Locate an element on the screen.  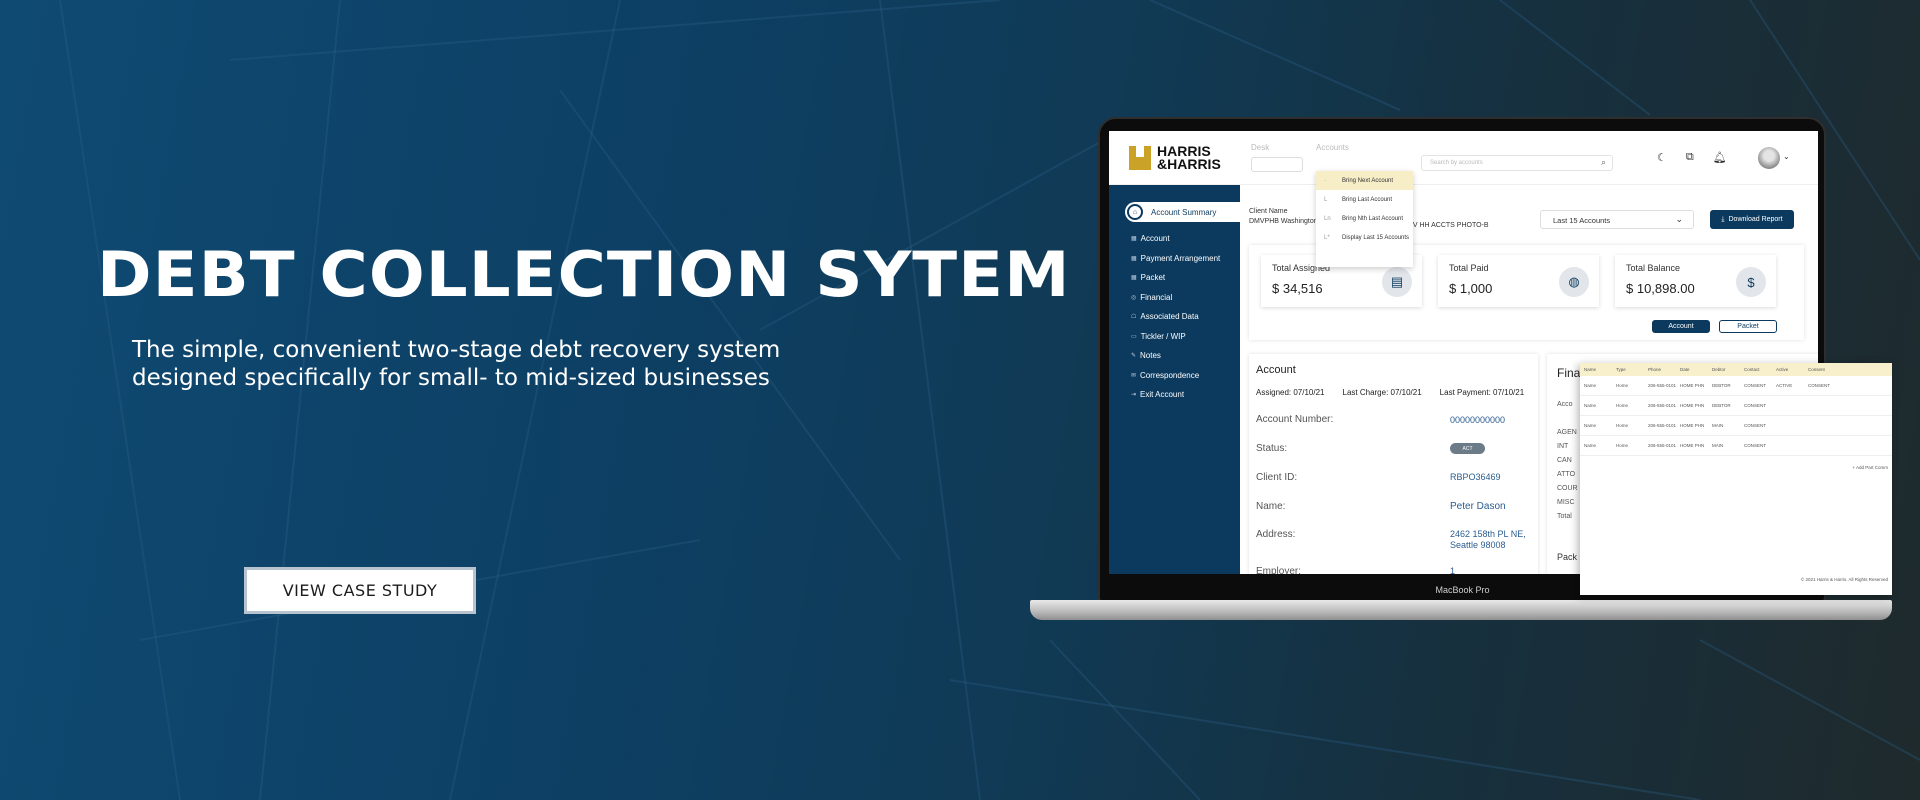
laptop-base is located at coordinates (1461, 610).